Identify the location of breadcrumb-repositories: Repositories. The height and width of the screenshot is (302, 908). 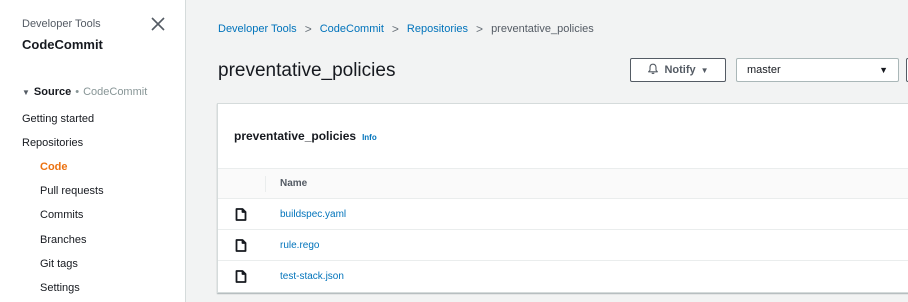
(437, 29).